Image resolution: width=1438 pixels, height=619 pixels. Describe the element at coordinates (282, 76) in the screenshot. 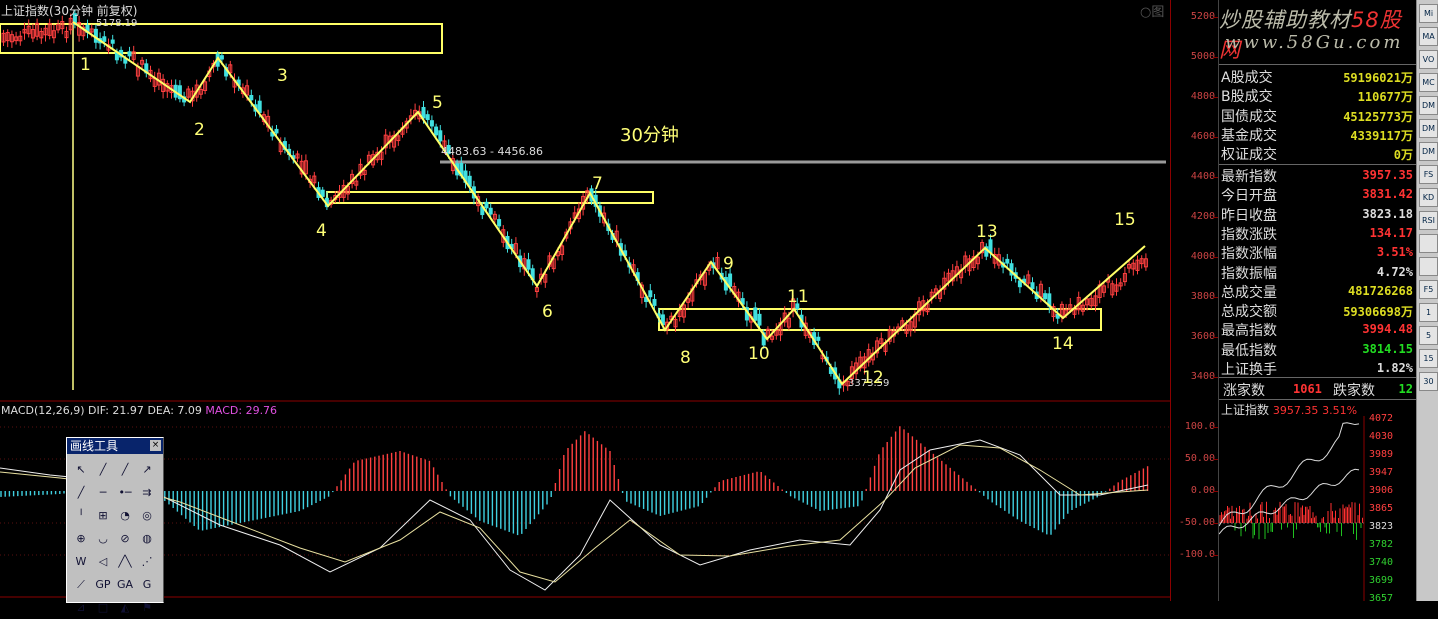

I see `wave-label-3: 3` at that location.